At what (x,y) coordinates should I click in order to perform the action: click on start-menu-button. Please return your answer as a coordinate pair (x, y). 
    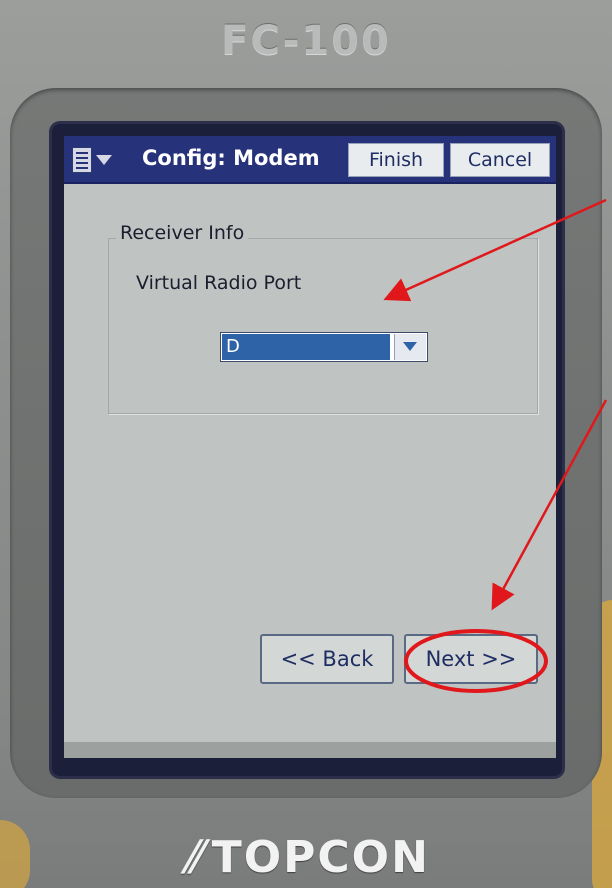
    Looking at the image, I should click on (103, 160).